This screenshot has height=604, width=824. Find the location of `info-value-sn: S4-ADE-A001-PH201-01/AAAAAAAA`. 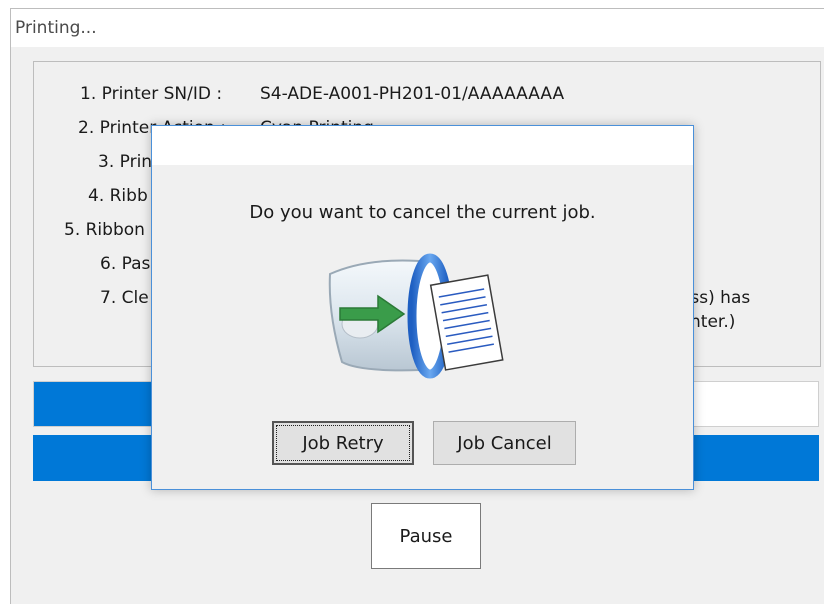

info-value-sn: S4-ADE-A001-PH201-01/AAAAAAAA is located at coordinates (412, 94).